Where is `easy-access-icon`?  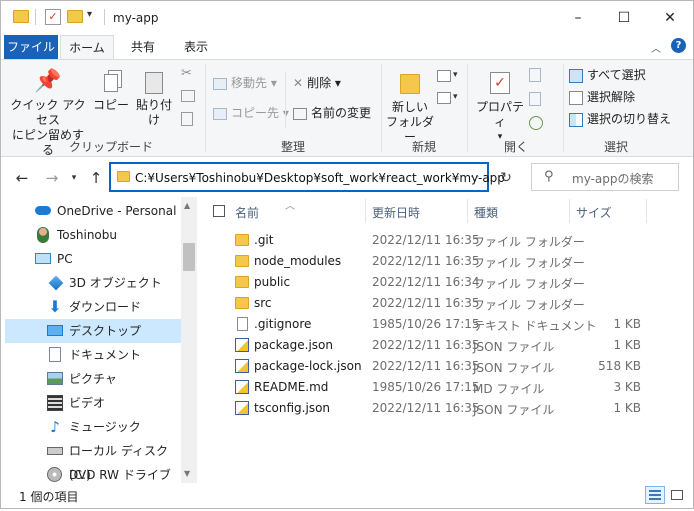 easy-access-icon is located at coordinates (444, 98).